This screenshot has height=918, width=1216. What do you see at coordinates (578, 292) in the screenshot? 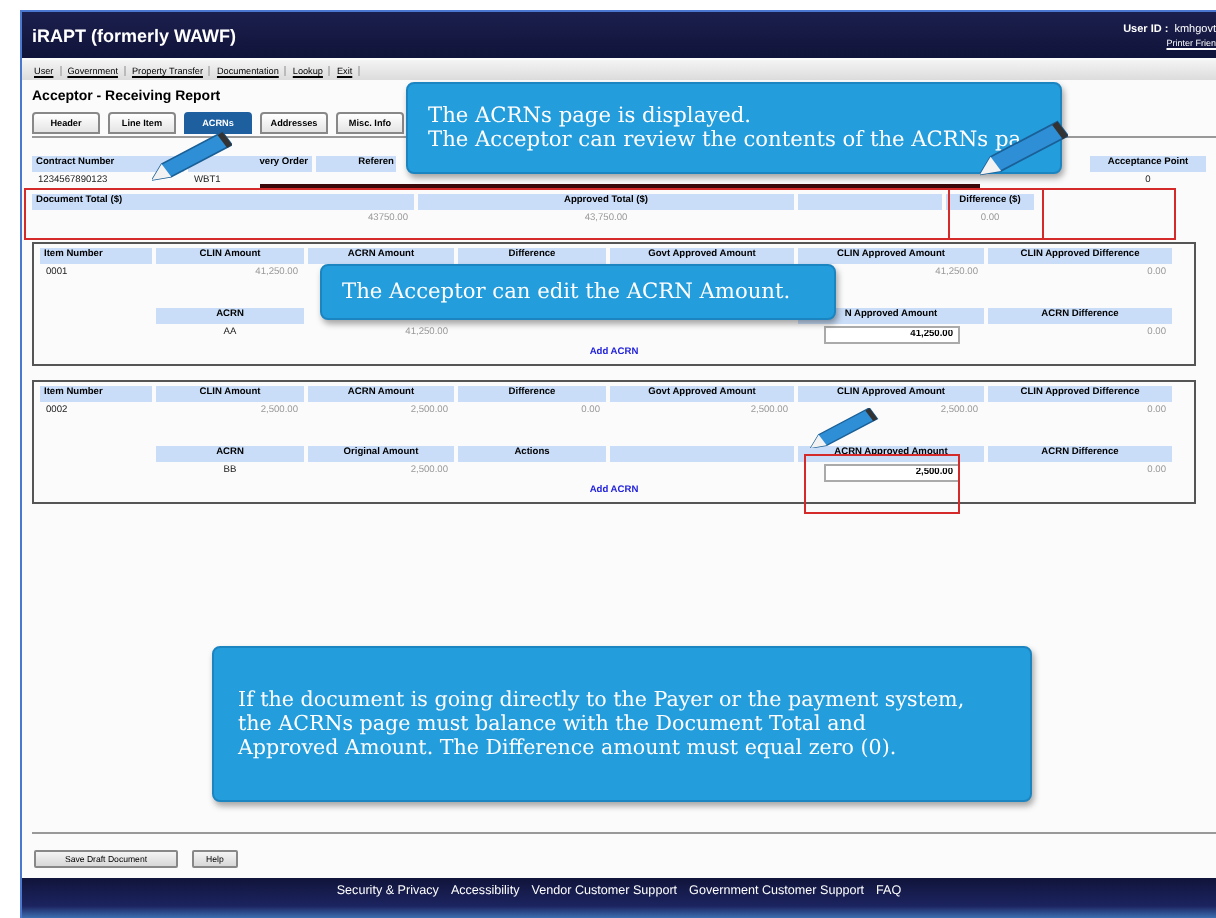
I see `instruction-callout: The Acceptor can edit the ACRN Amount.` at bounding box center [578, 292].